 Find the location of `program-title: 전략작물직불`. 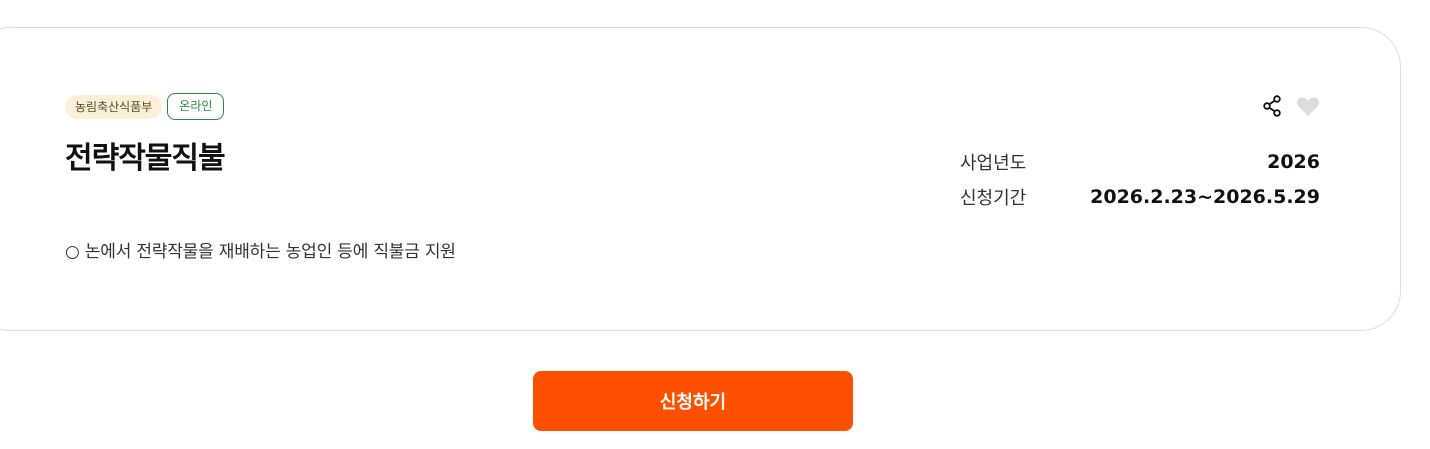

program-title: 전략작물직불 is located at coordinates (145, 158).